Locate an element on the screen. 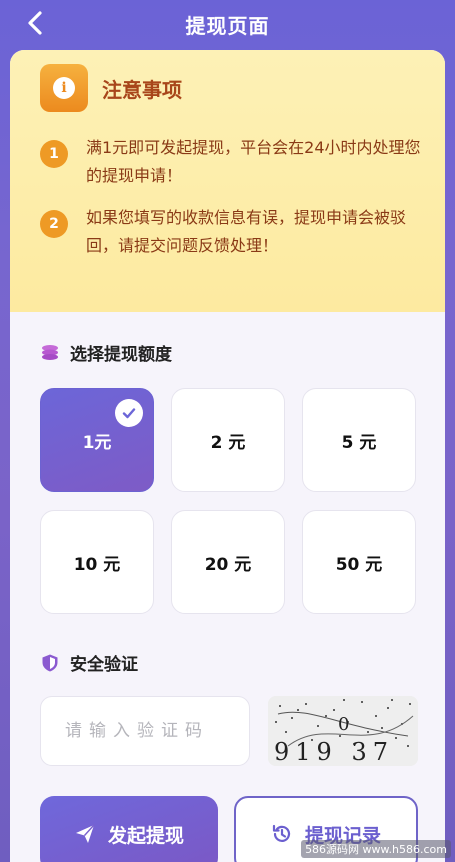 This screenshot has height=862, width=455. amount-section-title: 选择提现额度 is located at coordinates (106, 352).